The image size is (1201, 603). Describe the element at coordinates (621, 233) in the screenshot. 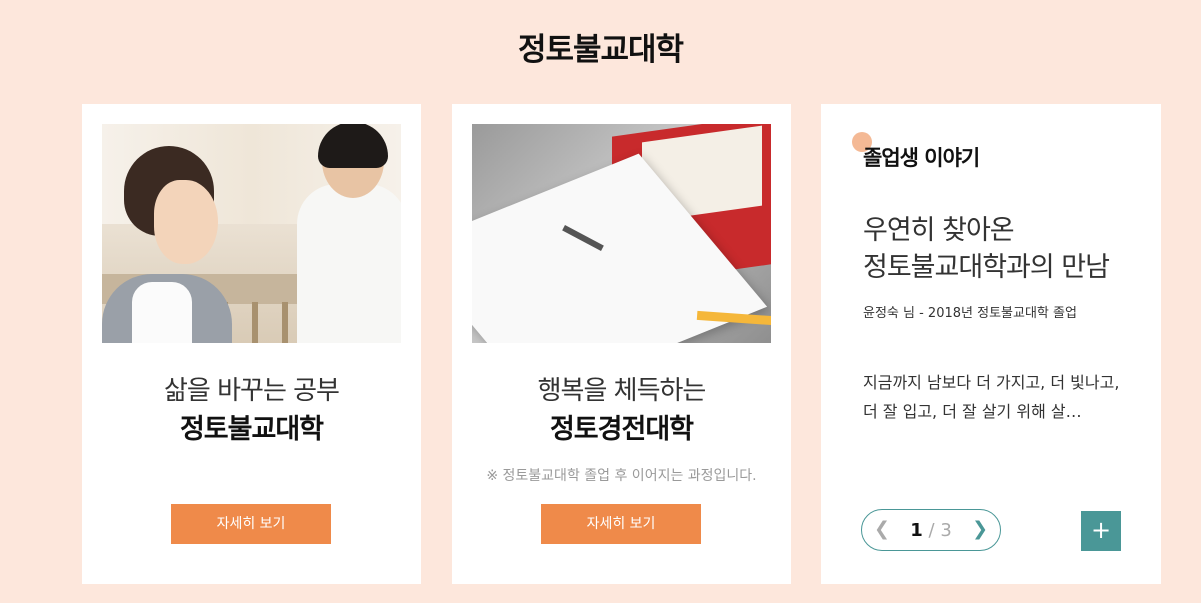

I see `books-photo` at that location.